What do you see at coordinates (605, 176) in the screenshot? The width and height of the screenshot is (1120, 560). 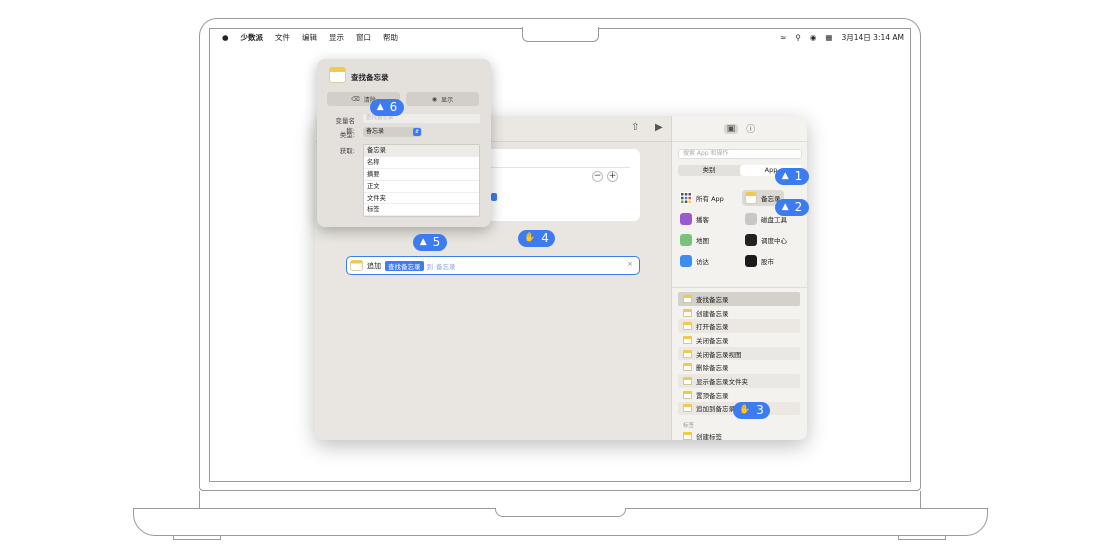 I see `quantity-stepper: − +` at bounding box center [605, 176].